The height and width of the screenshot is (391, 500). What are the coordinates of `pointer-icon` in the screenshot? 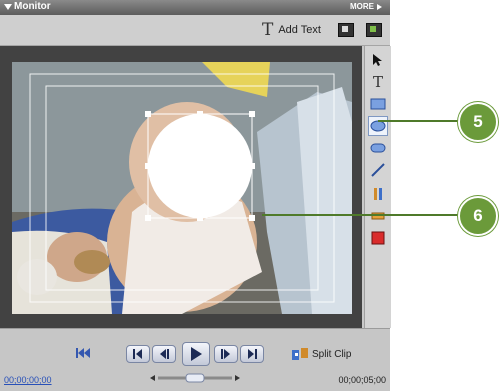 It's located at (377, 60).